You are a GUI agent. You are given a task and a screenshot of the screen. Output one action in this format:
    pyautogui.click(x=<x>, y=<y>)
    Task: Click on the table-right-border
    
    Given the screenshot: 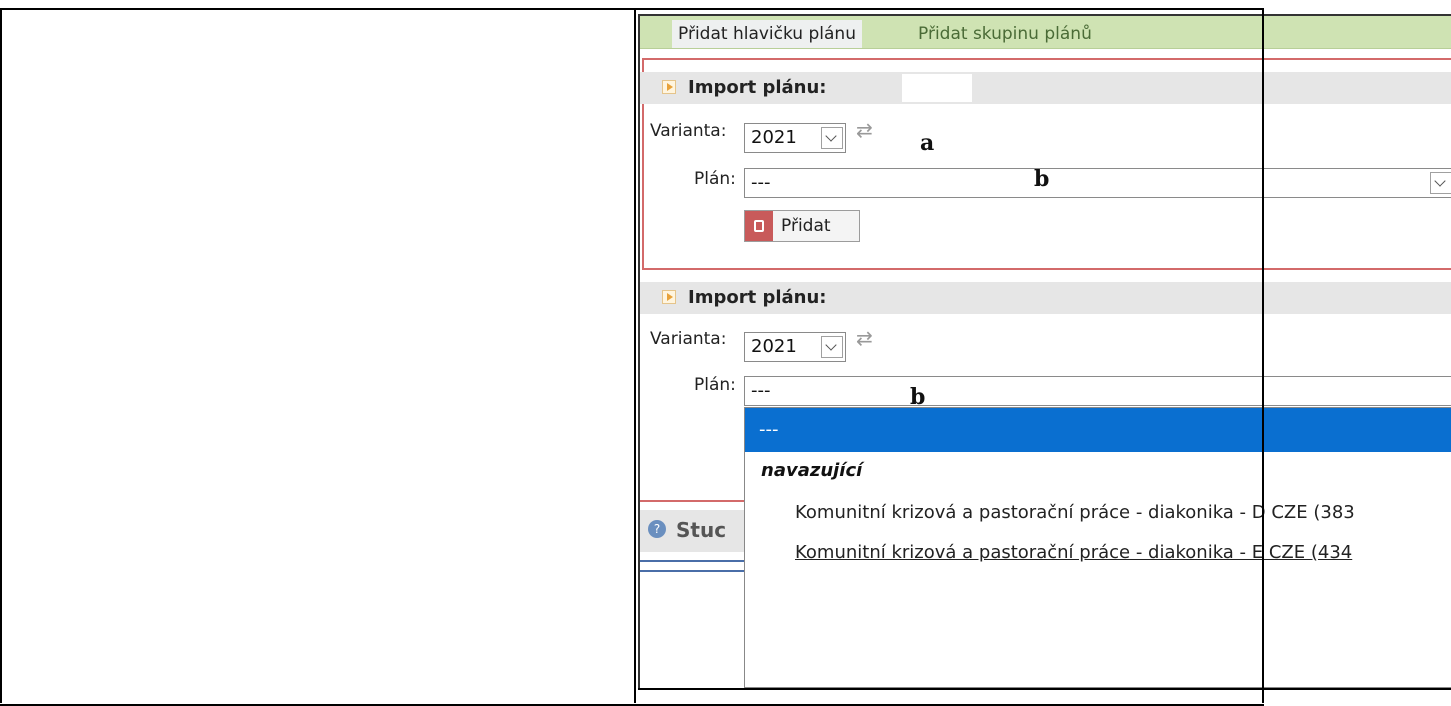 What is the action you would take?
    pyautogui.click(x=1263, y=355)
    